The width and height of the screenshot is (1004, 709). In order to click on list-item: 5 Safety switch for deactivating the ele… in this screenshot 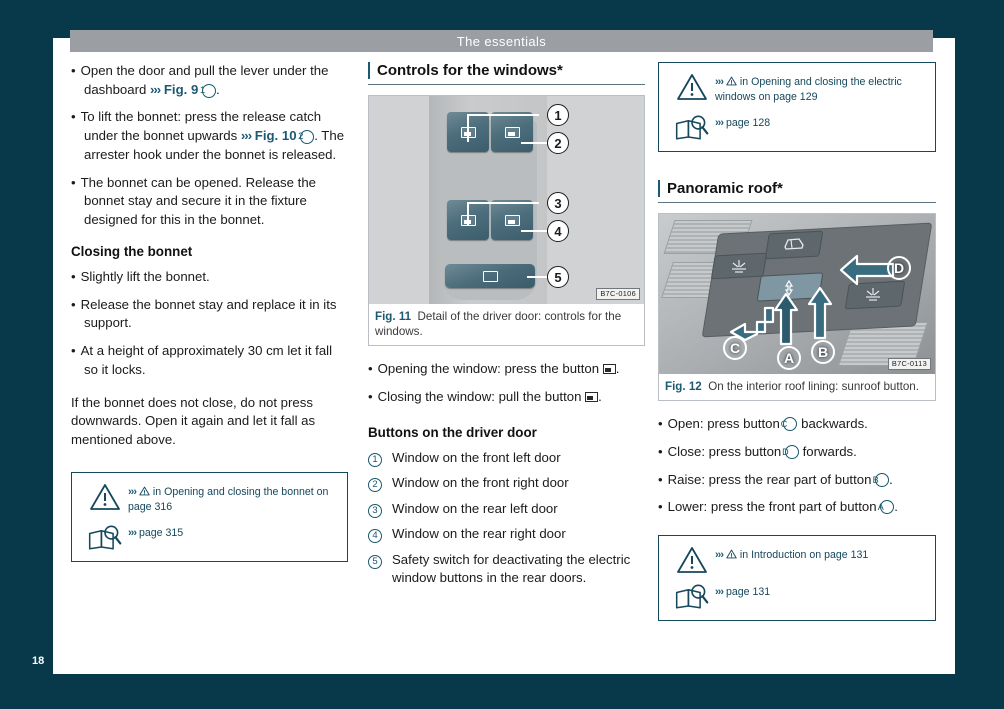, I will do `click(506, 569)`.